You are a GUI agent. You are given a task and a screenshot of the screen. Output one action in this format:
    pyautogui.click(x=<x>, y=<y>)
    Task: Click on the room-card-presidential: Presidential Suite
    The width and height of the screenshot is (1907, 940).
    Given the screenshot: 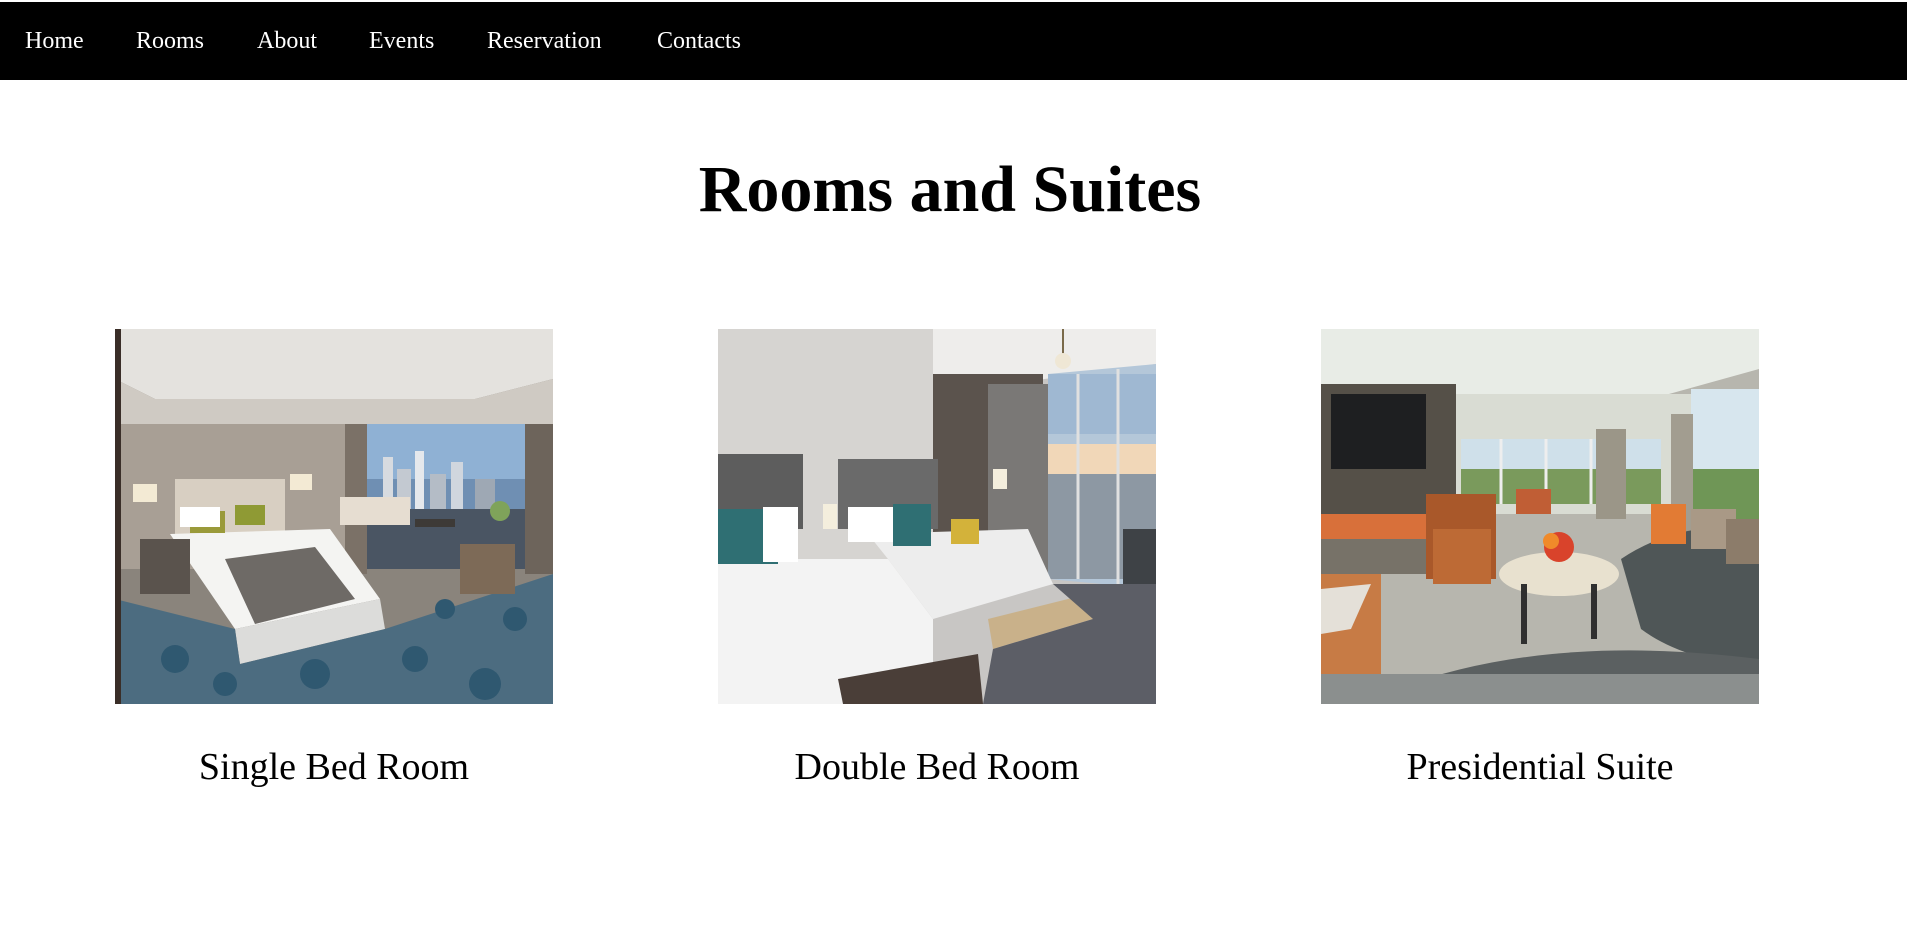 What is the action you would take?
    pyautogui.click(x=1540, y=558)
    